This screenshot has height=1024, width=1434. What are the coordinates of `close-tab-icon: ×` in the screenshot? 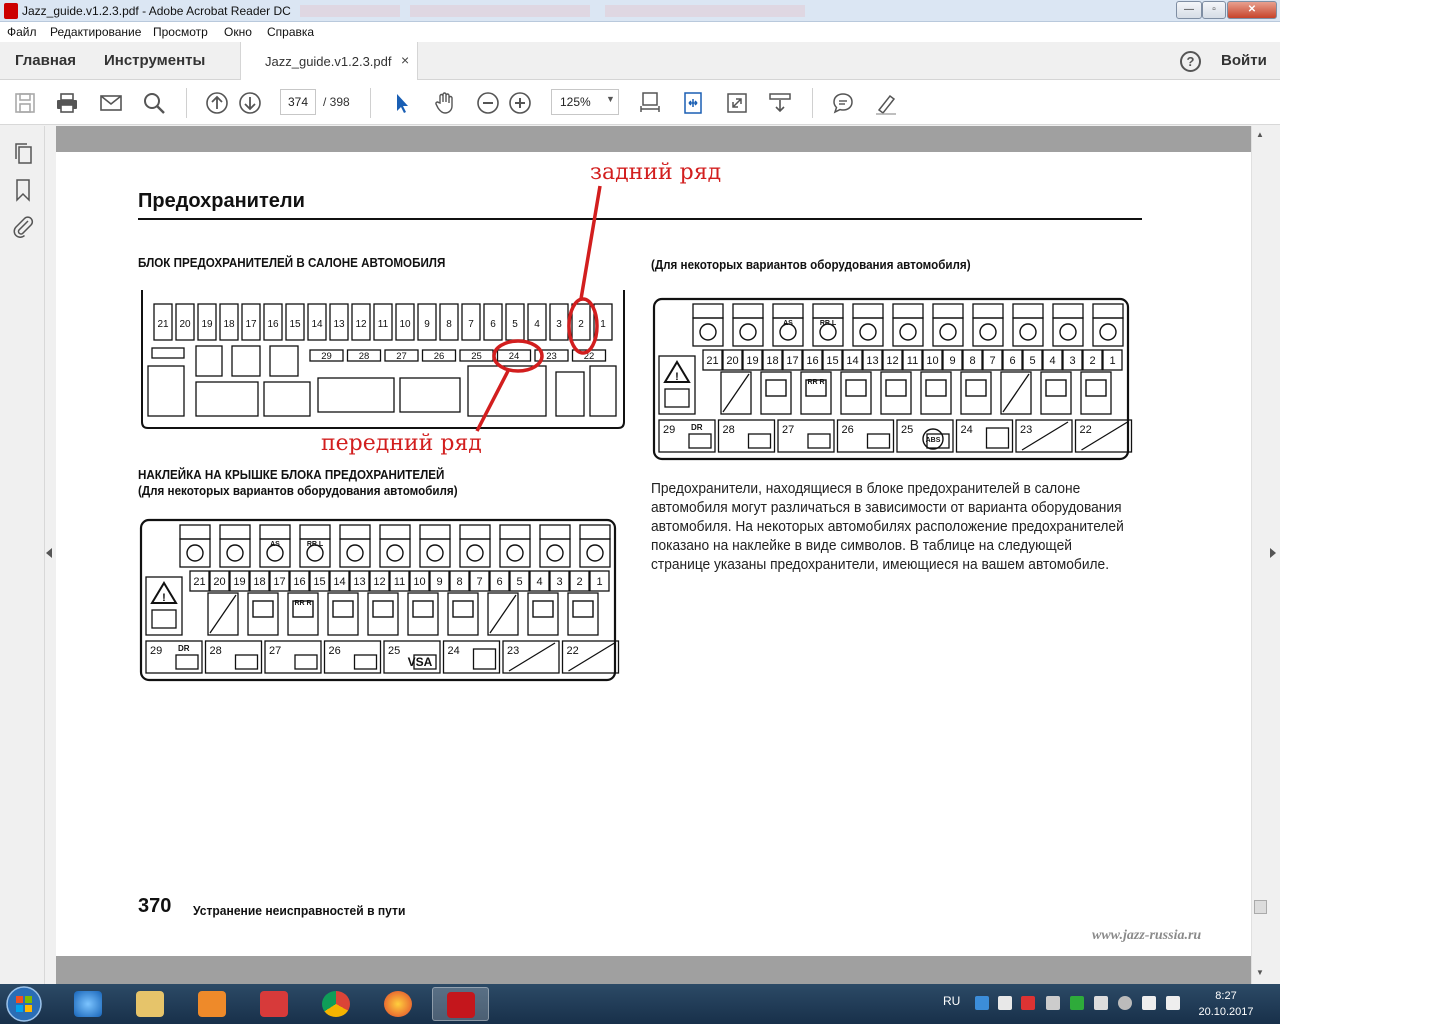 It's located at (405, 60).